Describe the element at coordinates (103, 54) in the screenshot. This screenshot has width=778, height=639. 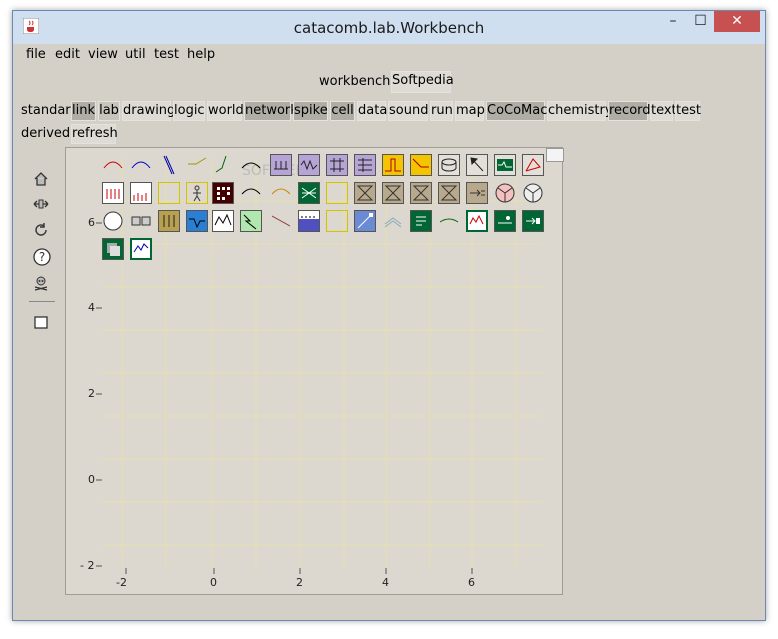
I see `menu-view: view` at that location.